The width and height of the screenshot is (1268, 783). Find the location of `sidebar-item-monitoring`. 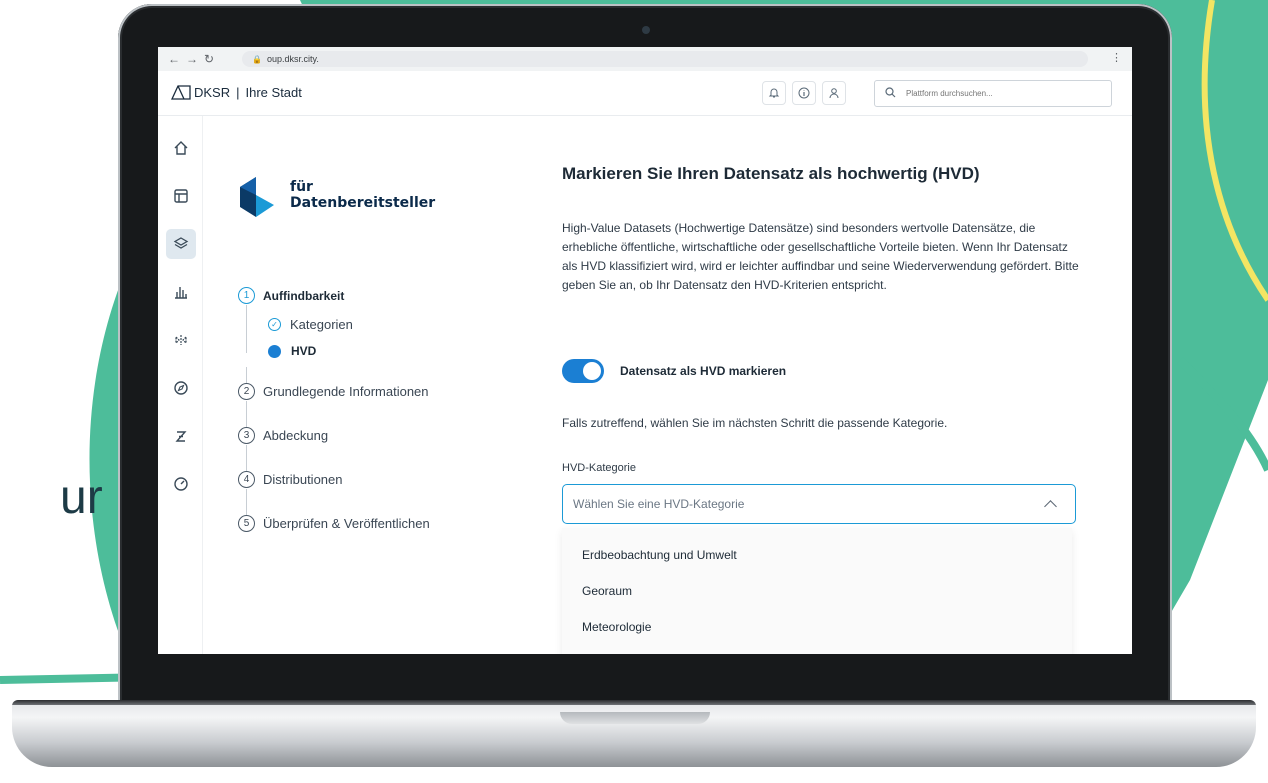

sidebar-item-monitoring is located at coordinates (181, 484).